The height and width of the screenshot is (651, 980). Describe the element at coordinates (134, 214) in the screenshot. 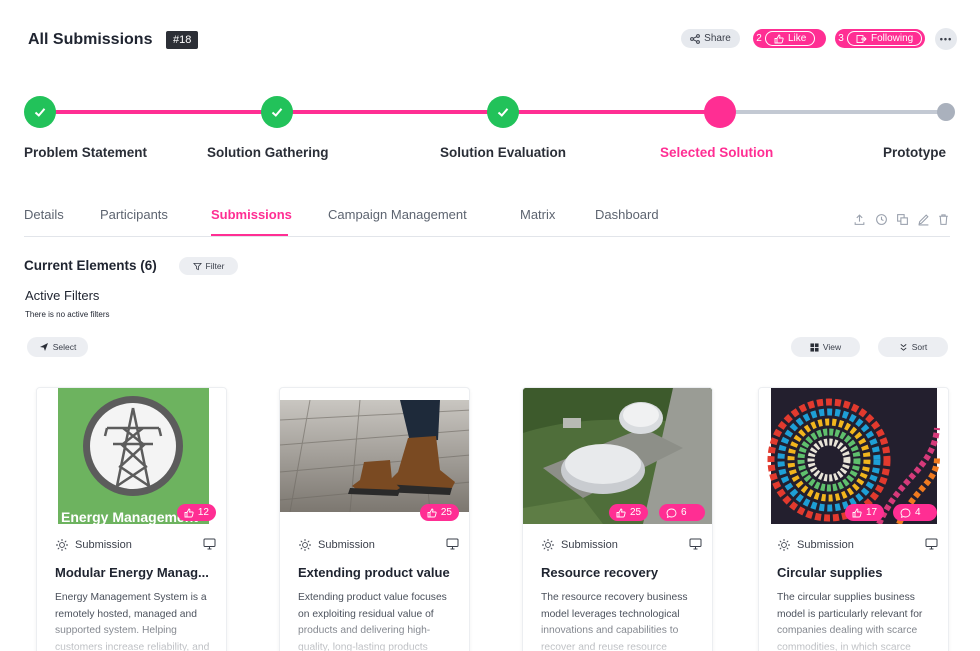

I see `tab-participants: Participants` at that location.